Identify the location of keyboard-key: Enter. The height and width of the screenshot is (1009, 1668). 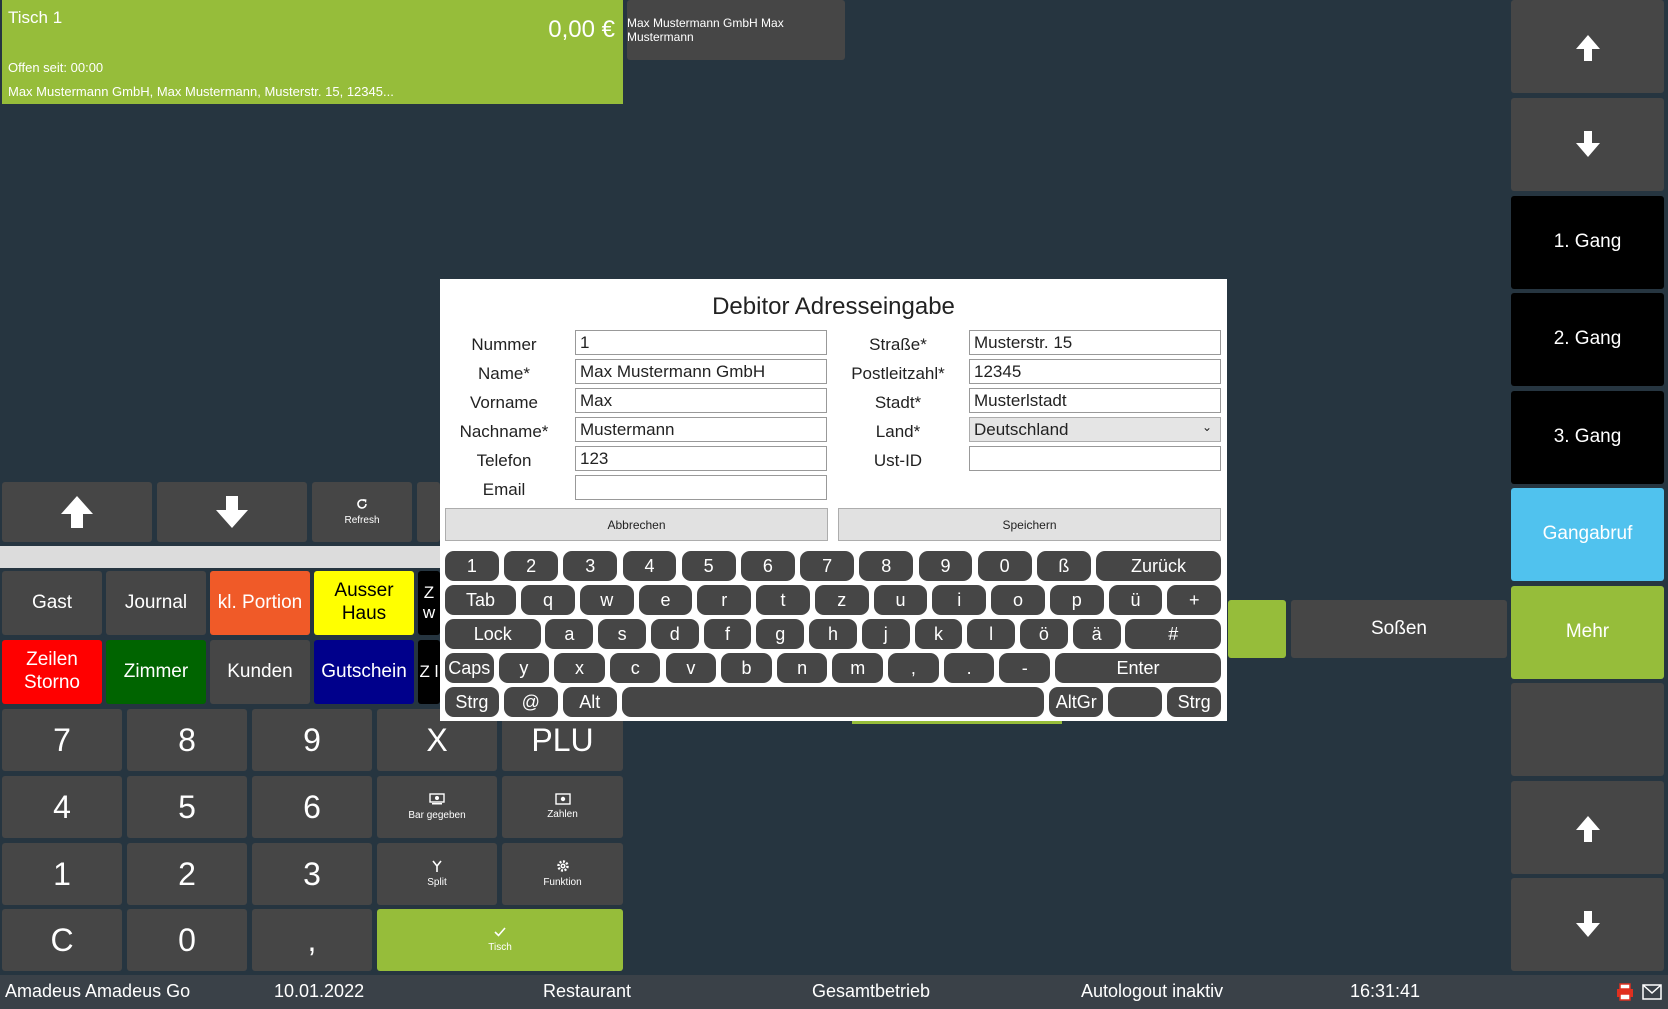
(1138, 668).